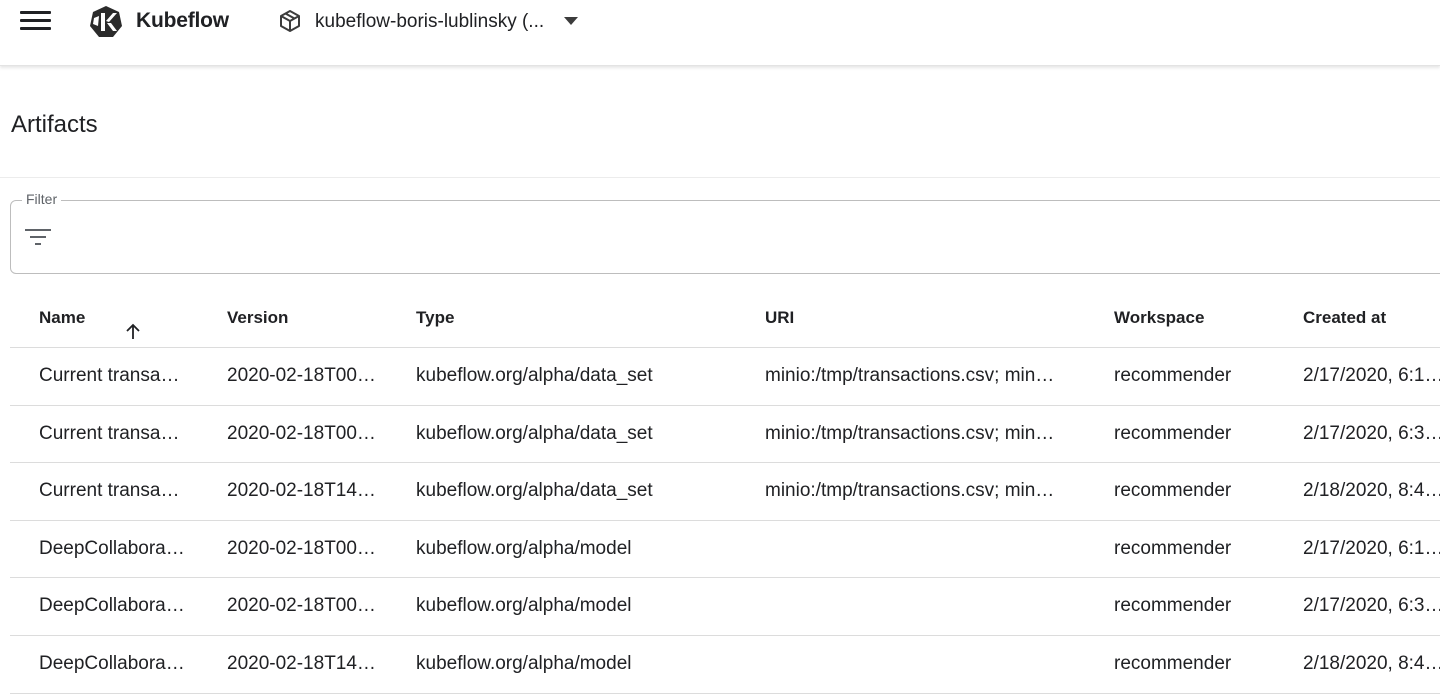  I want to click on column-header-label: Name, so click(62, 317).